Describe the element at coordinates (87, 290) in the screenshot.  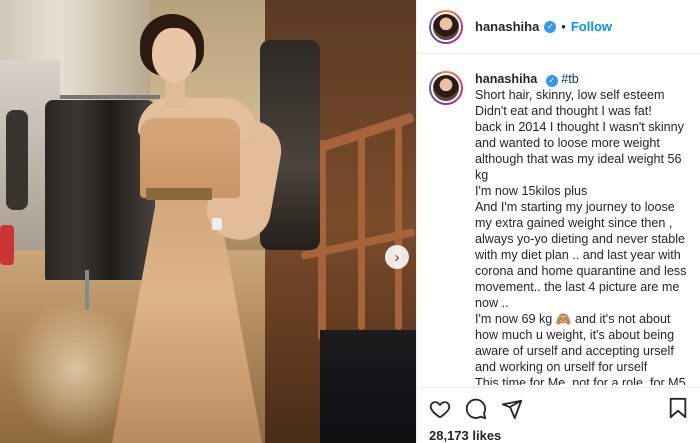
I see `photo-clothes-rack-leg` at that location.